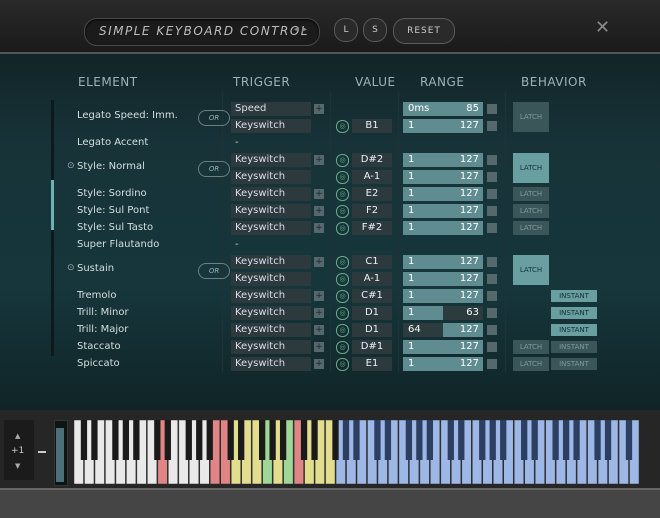 This screenshot has width=660, height=518. I want to click on octave-up-icon: ▲, so click(17, 436).